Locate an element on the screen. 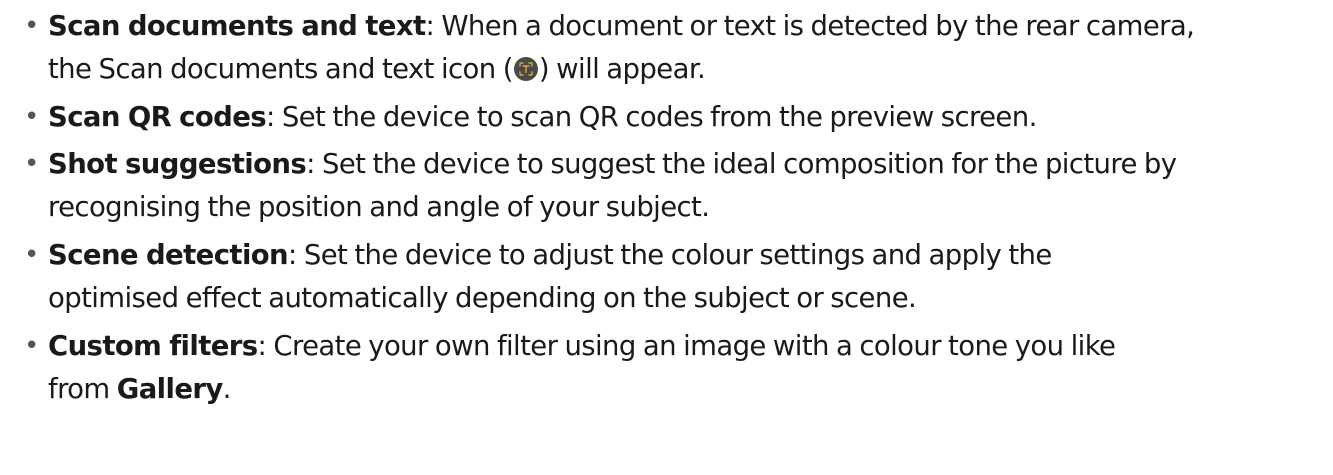 The image size is (1333, 475). item-term: Scan documents and text is located at coordinates (237, 26).